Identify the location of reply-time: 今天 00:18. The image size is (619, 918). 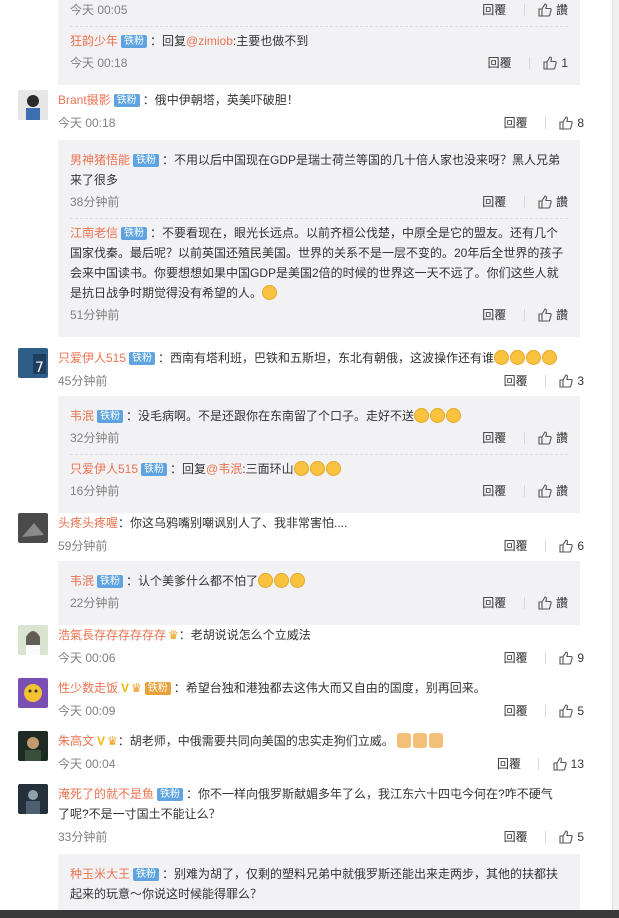
(99, 63).